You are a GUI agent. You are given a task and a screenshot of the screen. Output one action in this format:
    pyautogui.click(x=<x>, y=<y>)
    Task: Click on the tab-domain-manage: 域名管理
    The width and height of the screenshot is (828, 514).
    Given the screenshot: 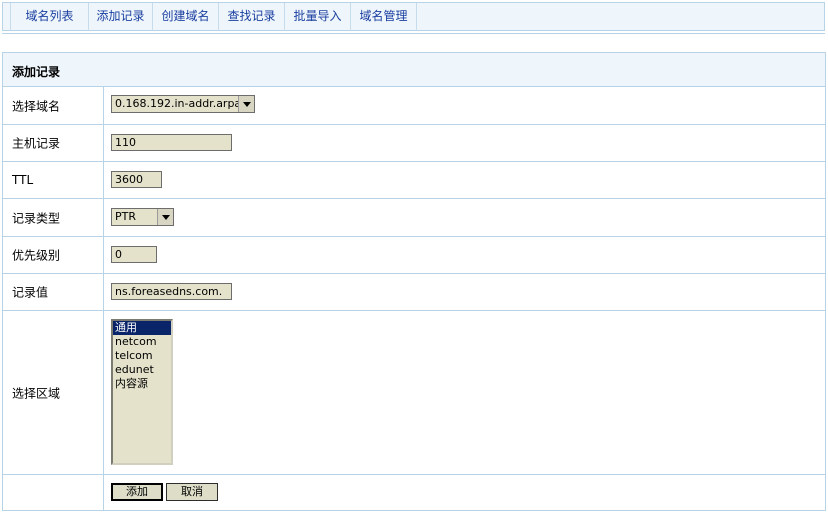 What is the action you would take?
    pyautogui.click(x=384, y=17)
    